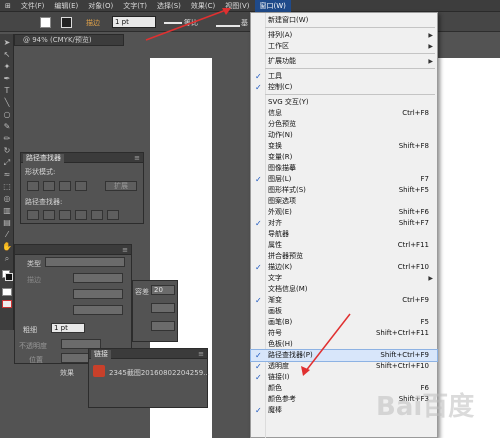 The height and width of the screenshot is (438, 500). Describe the element at coordinates (9, 277) in the screenshot. I see `stroke-color-icon` at that location.